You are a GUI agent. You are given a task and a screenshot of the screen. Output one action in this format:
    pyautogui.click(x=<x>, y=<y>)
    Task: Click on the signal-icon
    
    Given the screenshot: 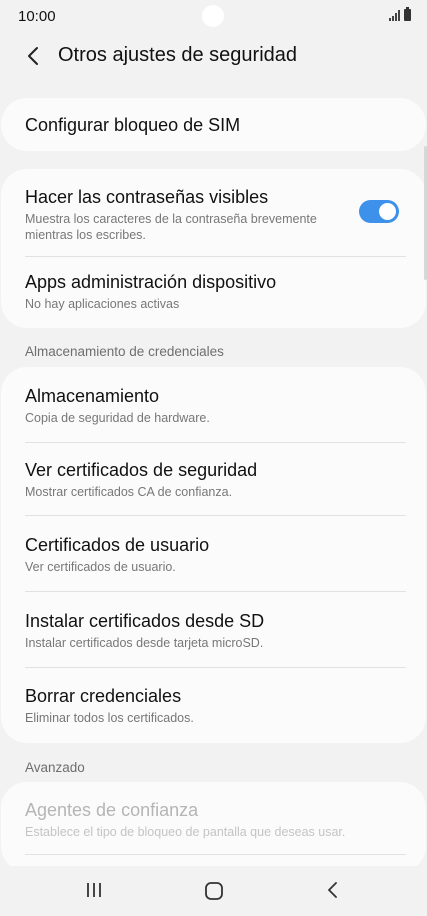 What is the action you would take?
    pyautogui.click(x=394, y=15)
    